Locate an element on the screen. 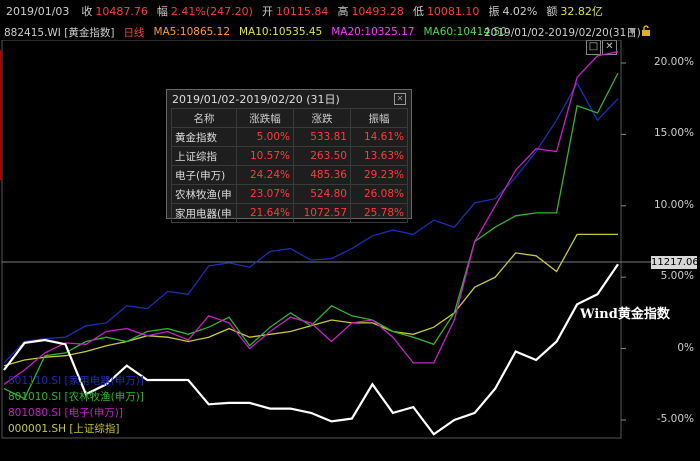 The height and width of the screenshot is (461, 700). ma5-value: MA5:10865.12 is located at coordinates (191, 32).